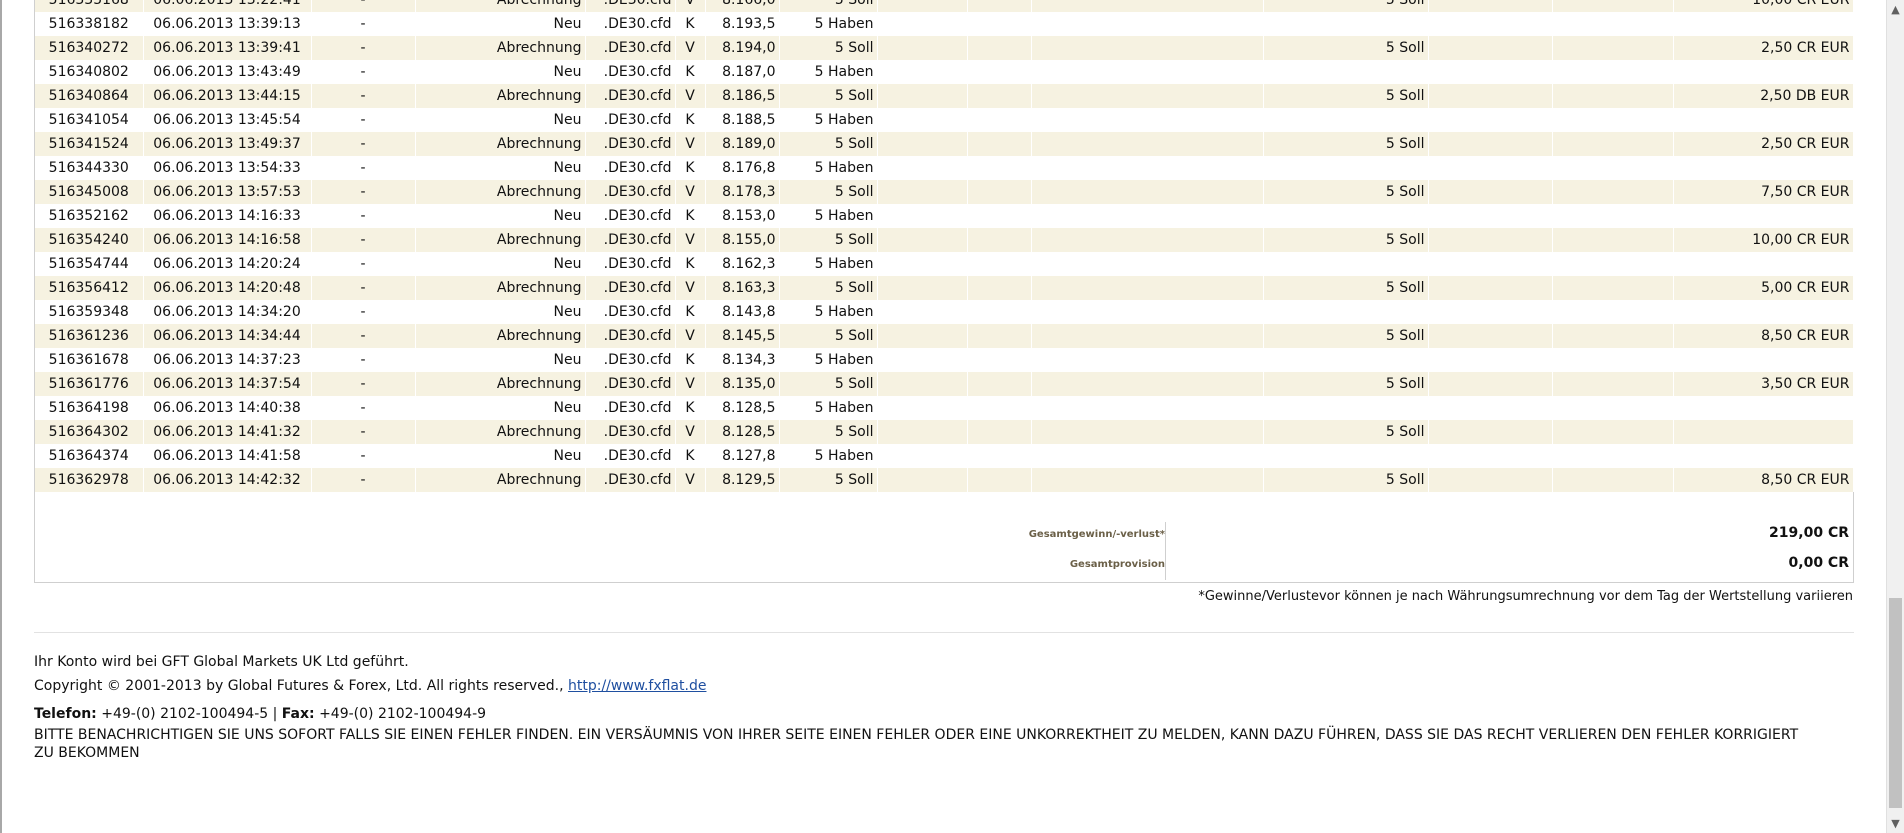 This screenshot has height=833, width=1904. I want to click on cell-price: 8.128,5, so click(742, 408).